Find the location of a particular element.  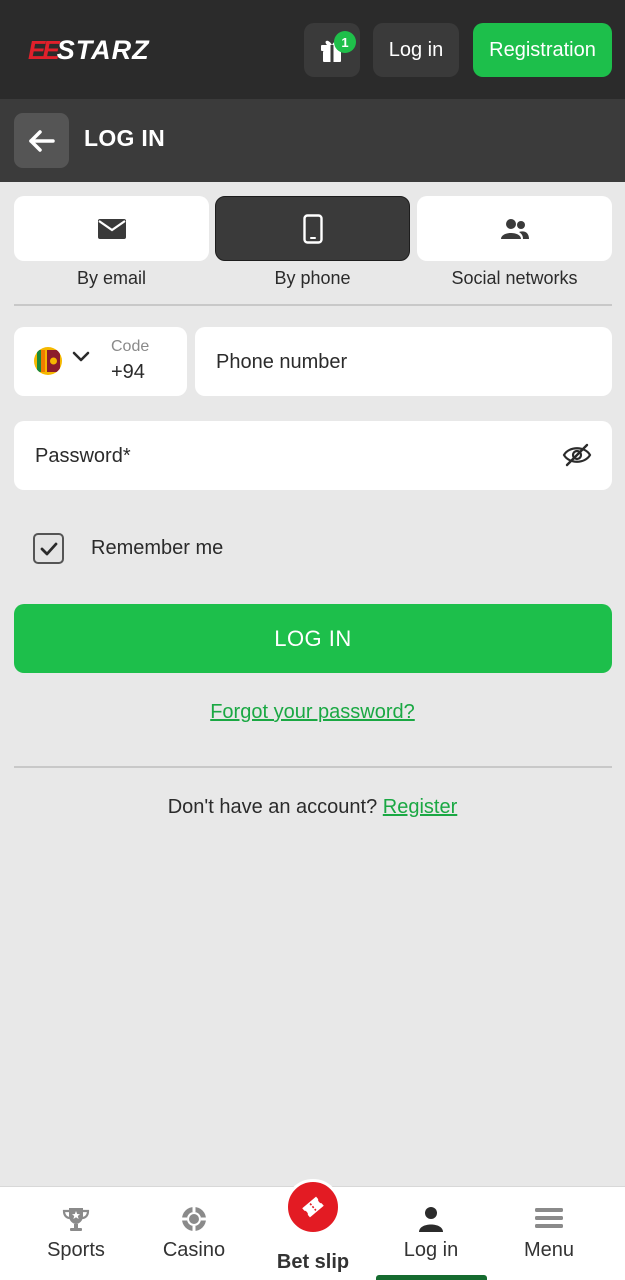

login-submit-button: LOG IN is located at coordinates (313, 638).